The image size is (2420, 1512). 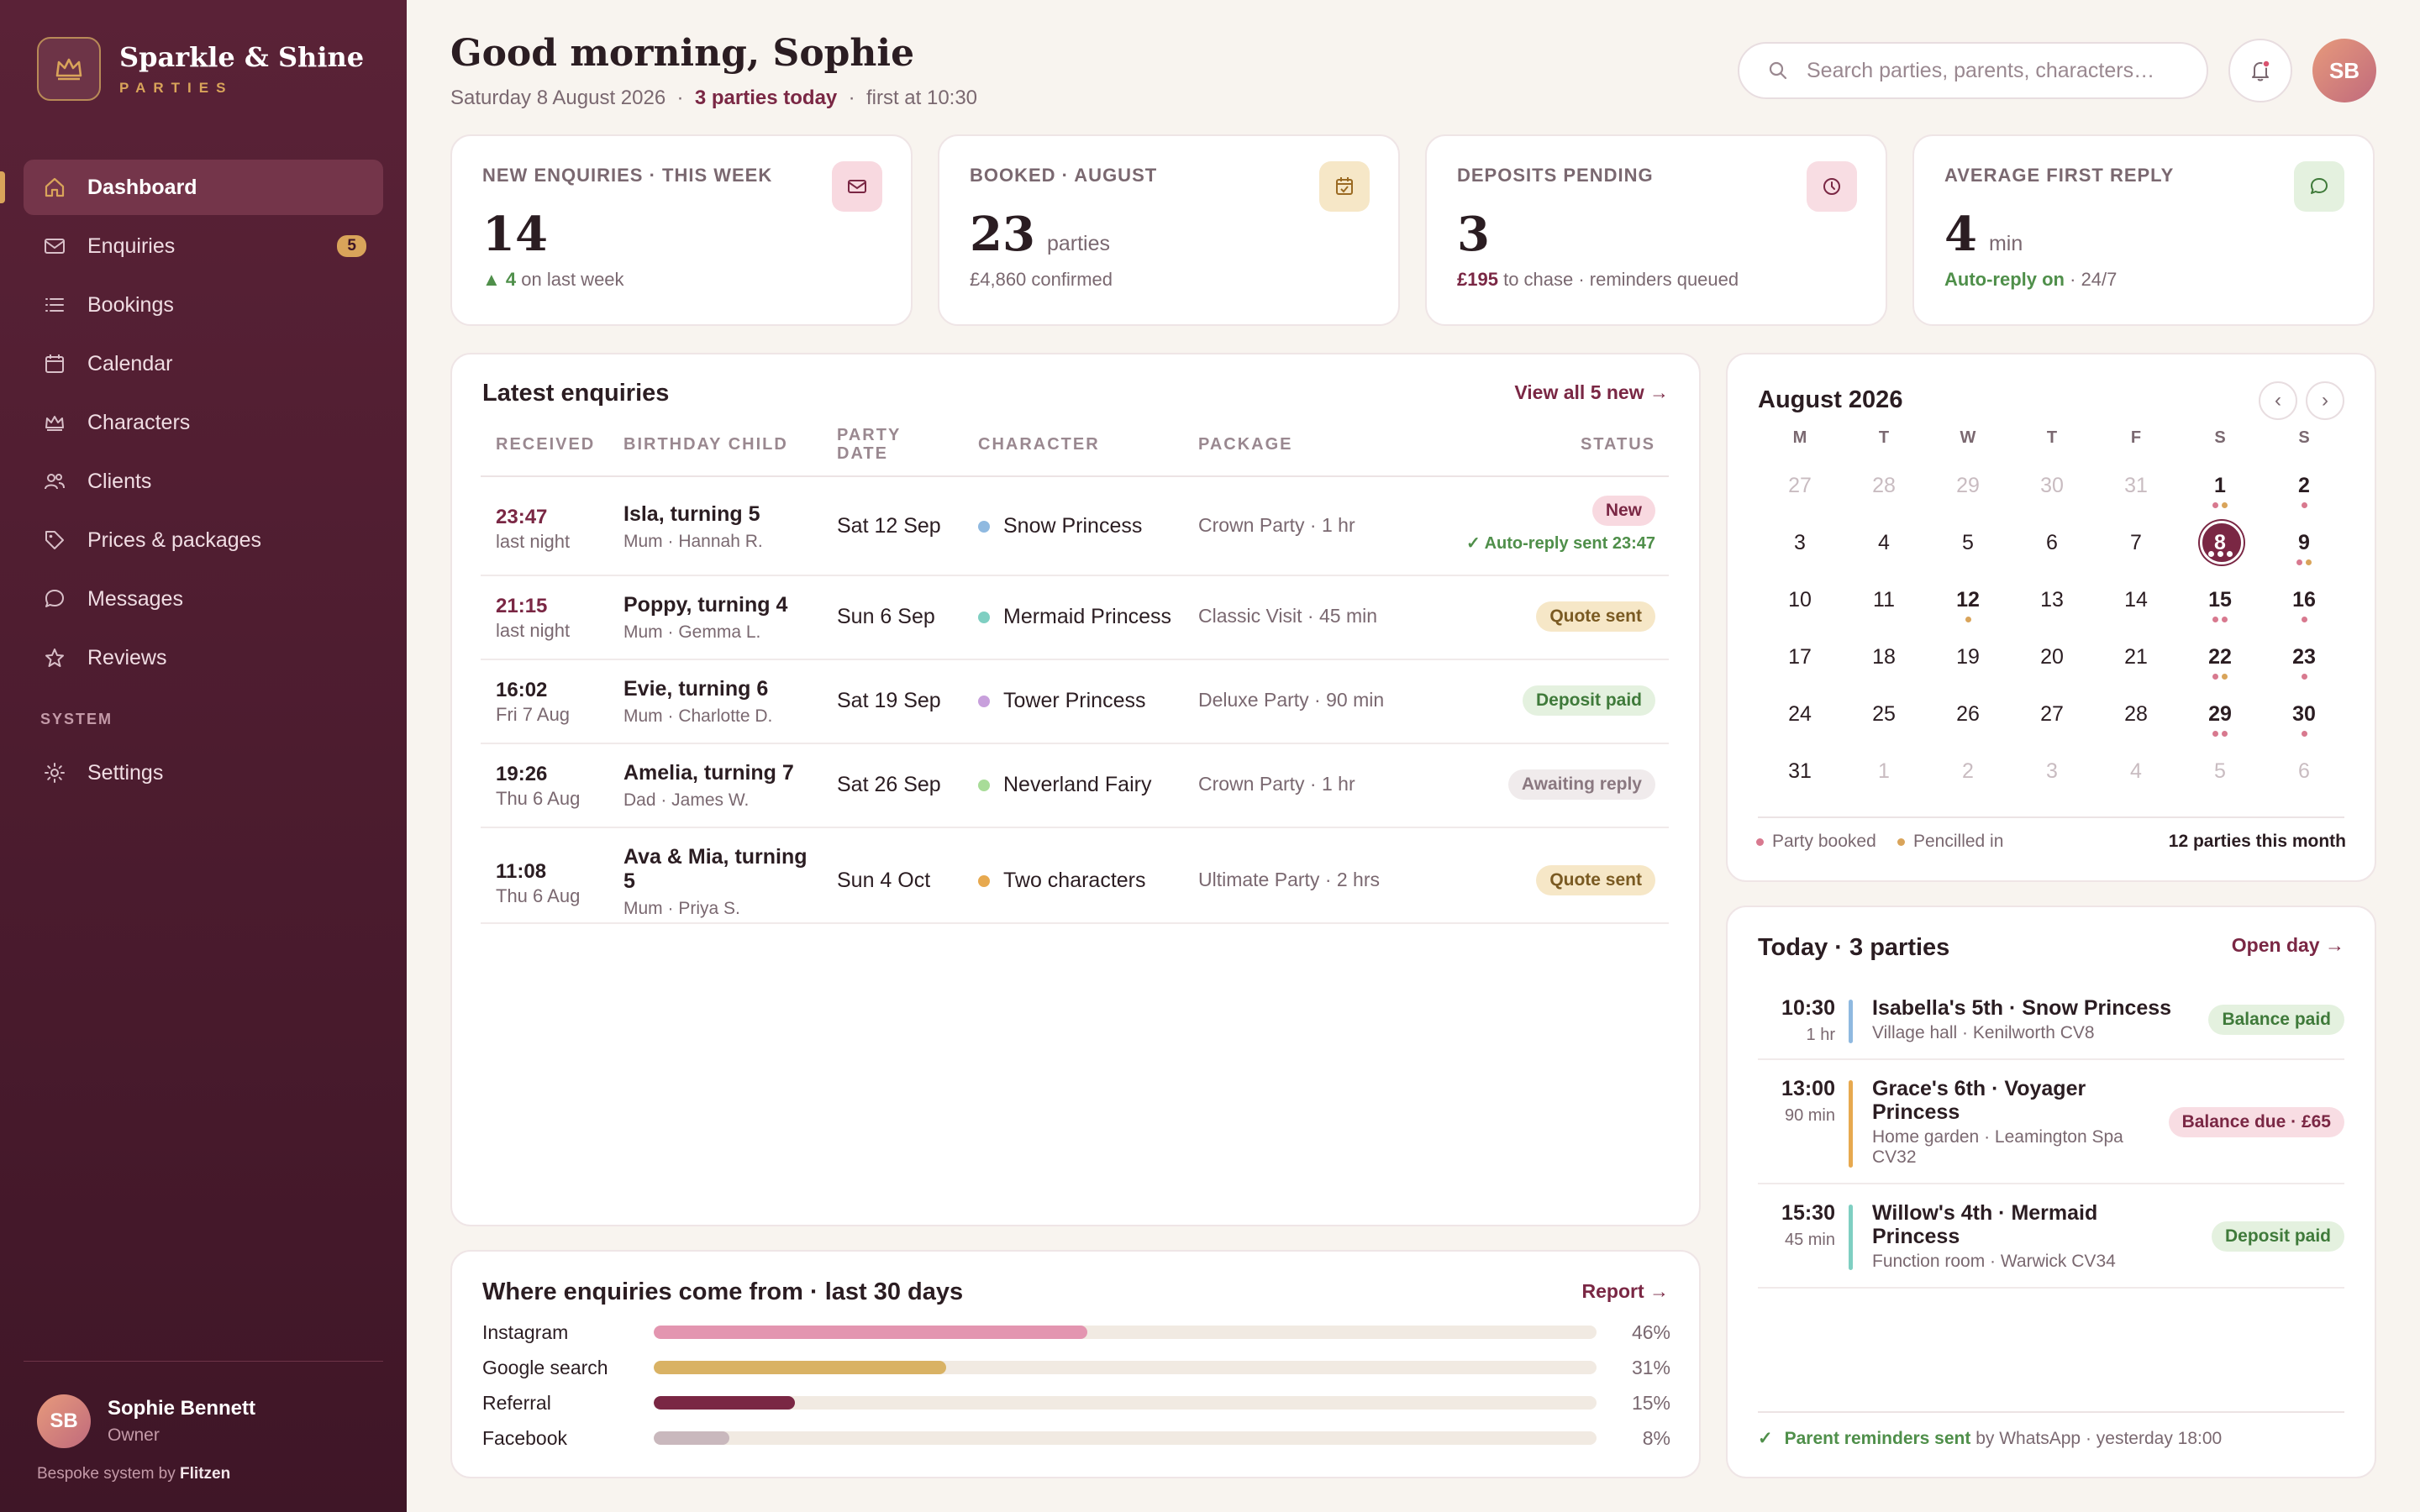 What do you see at coordinates (1968, 604) in the screenshot?
I see `calendar-day: 12` at bounding box center [1968, 604].